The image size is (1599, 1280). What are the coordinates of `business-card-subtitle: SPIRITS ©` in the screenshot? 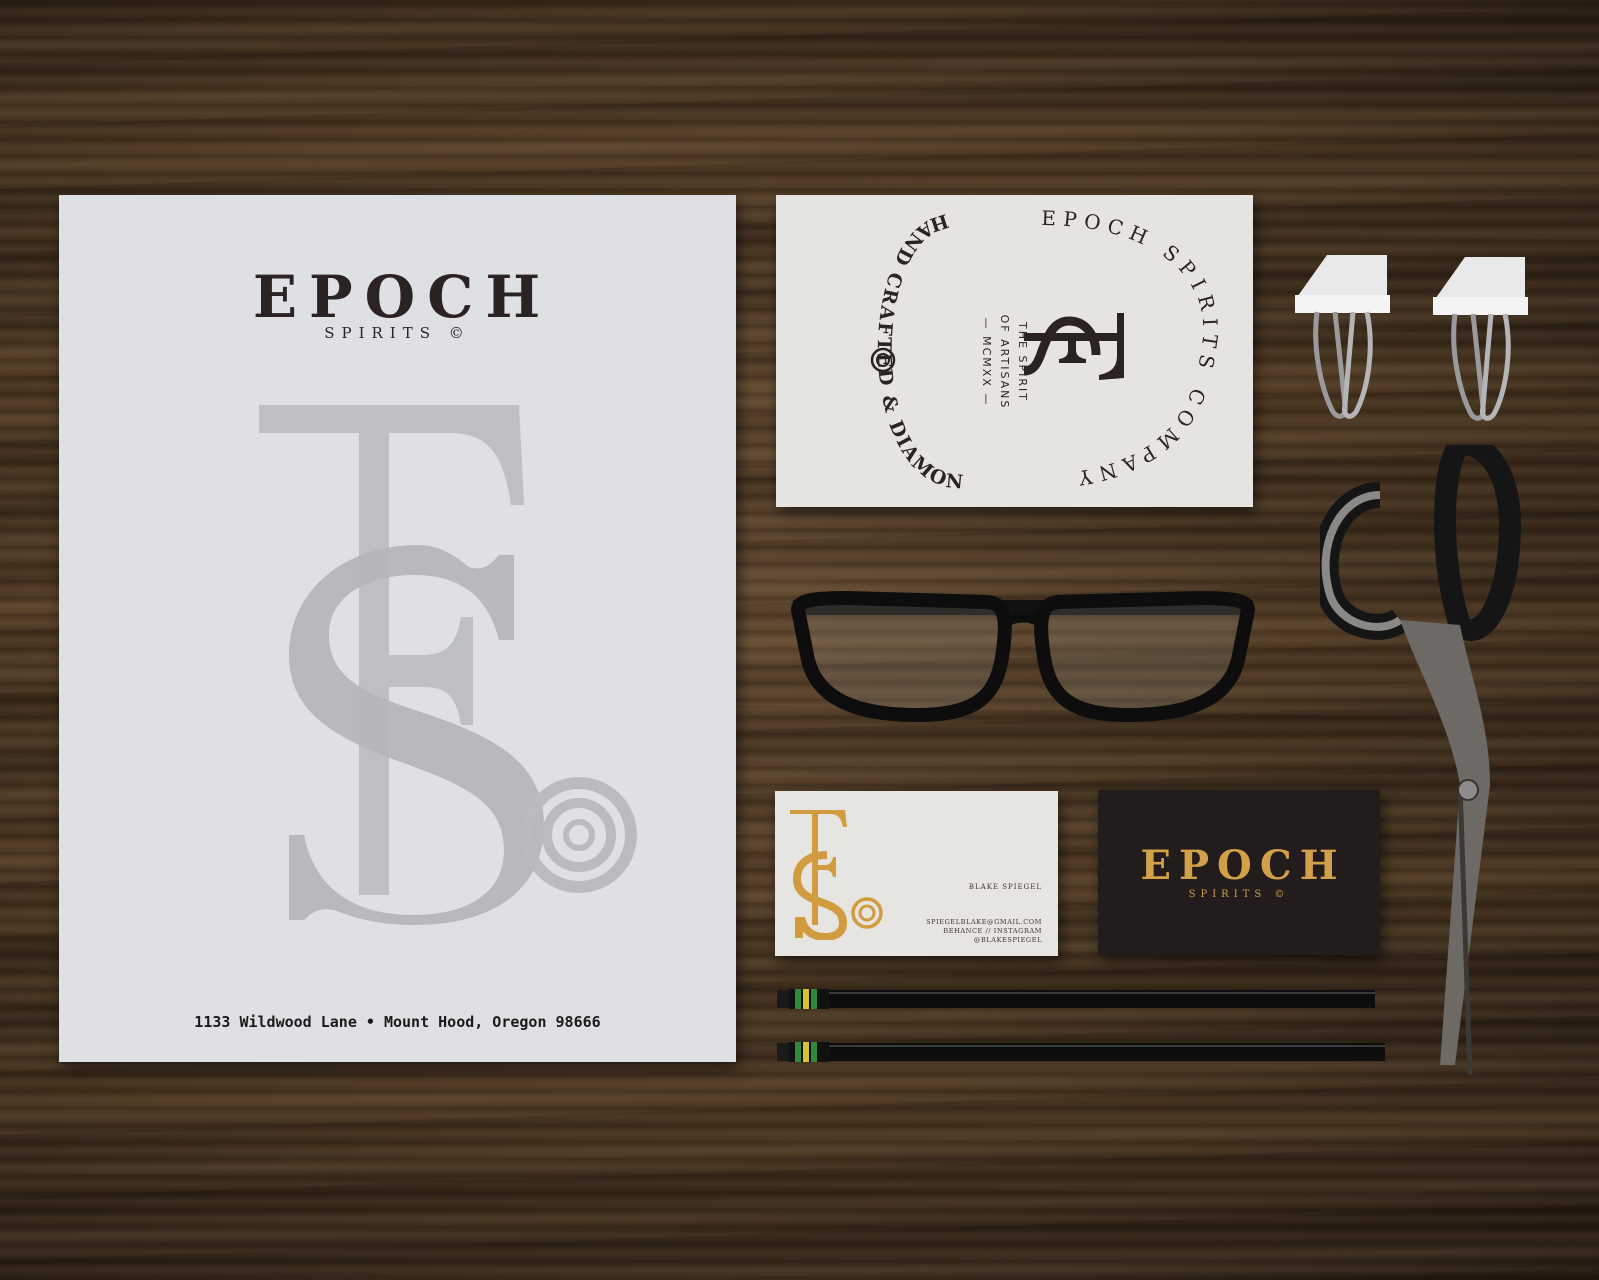 It's located at (1239, 894).